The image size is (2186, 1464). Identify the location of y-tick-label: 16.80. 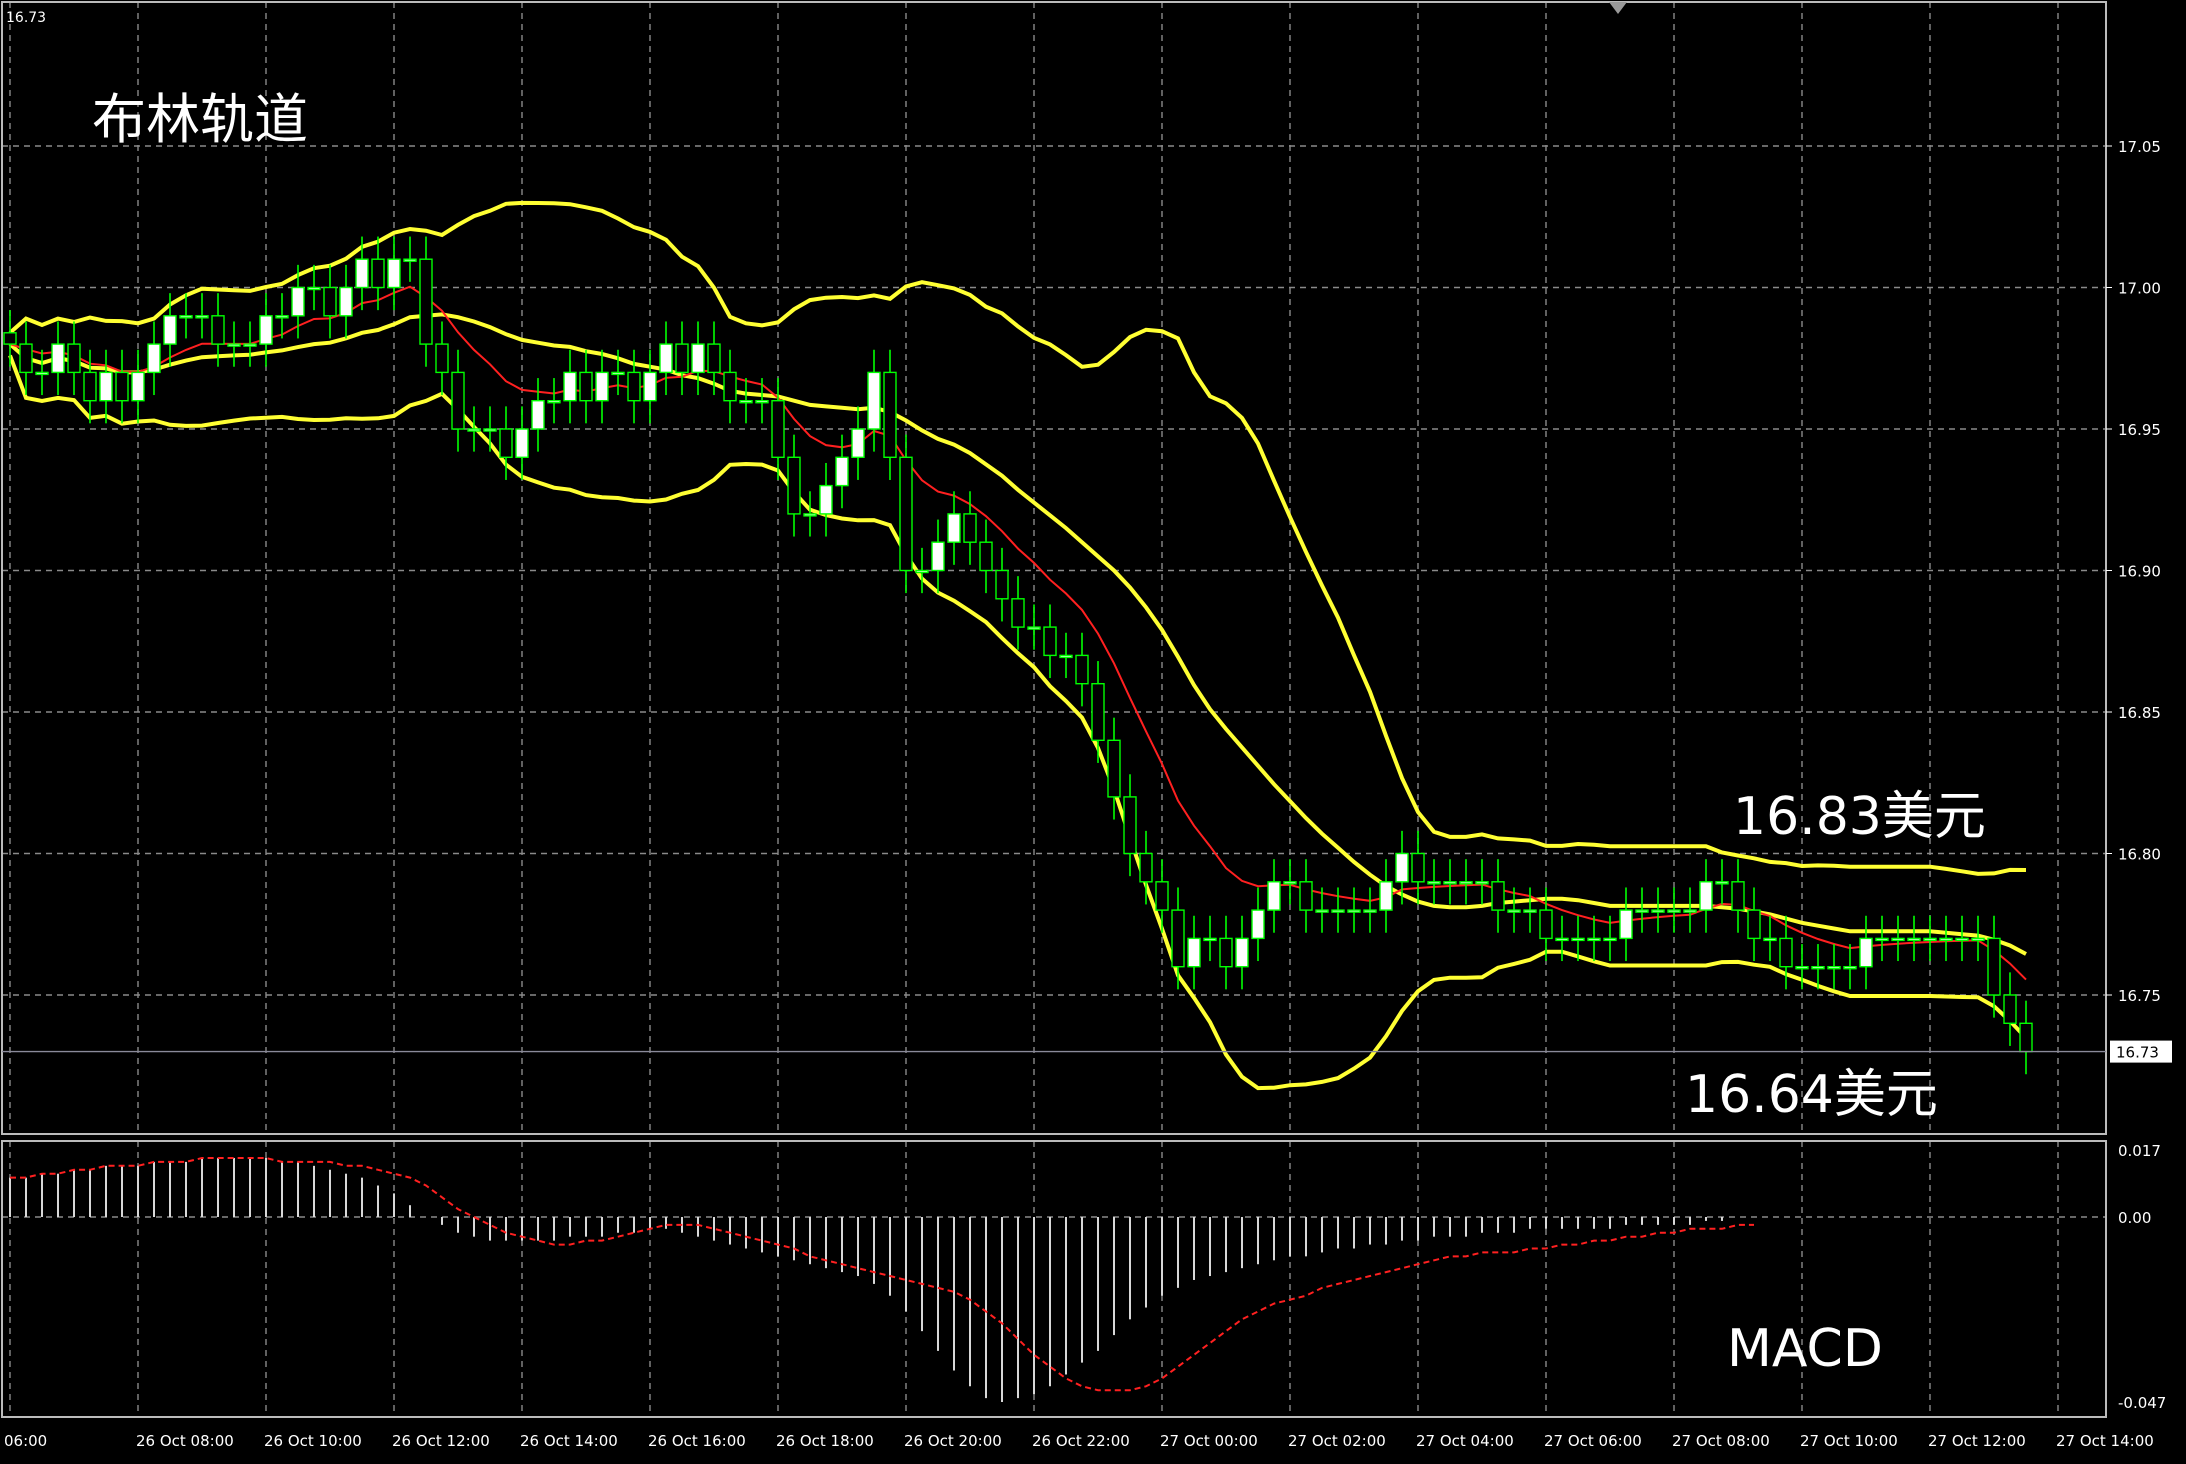
(2139, 855).